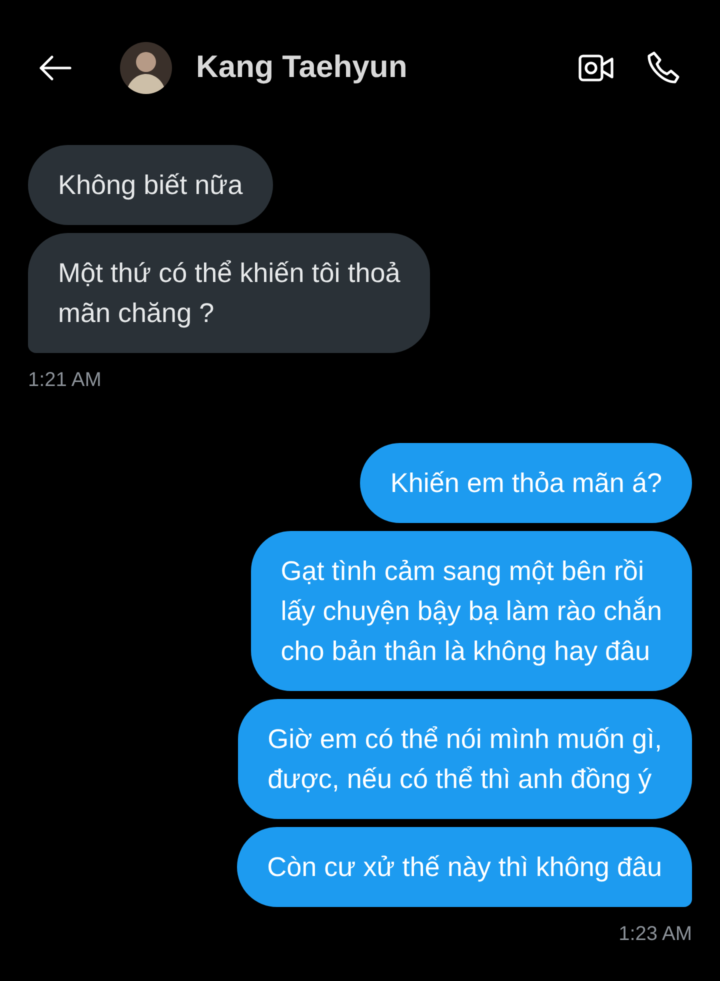  Describe the element at coordinates (471, 611) in the screenshot. I see `message-bubble: Gạt tình cảm sang một bên rồi lấy chuyện bậy bạ làm rào chắn cho bản thân là không hay đâu` at that location.